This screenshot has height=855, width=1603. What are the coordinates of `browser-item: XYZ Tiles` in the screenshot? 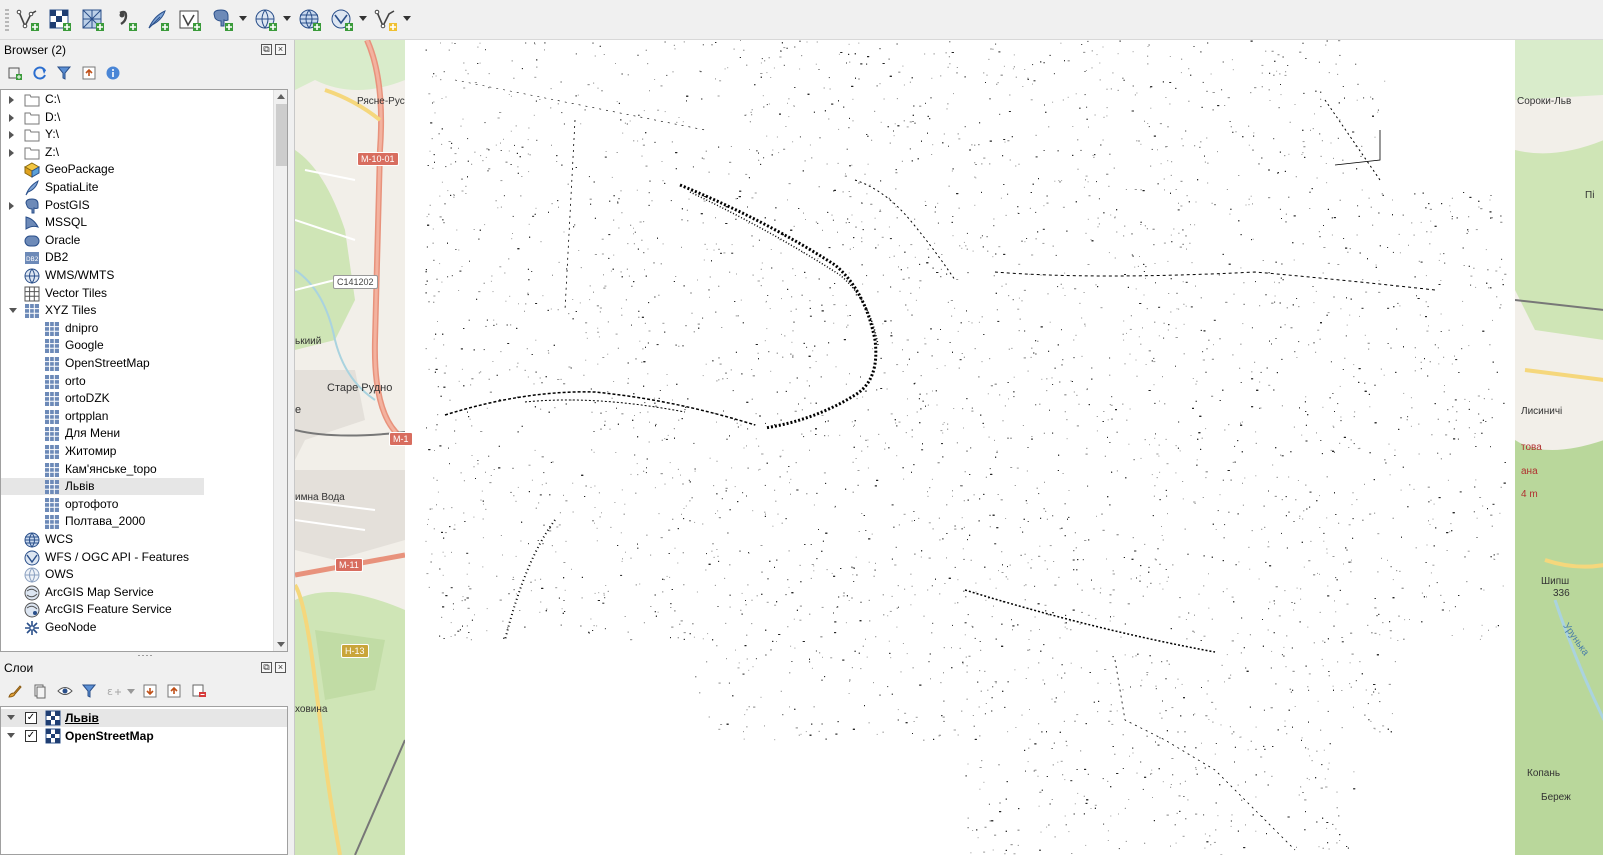 It's located at (137, 310).